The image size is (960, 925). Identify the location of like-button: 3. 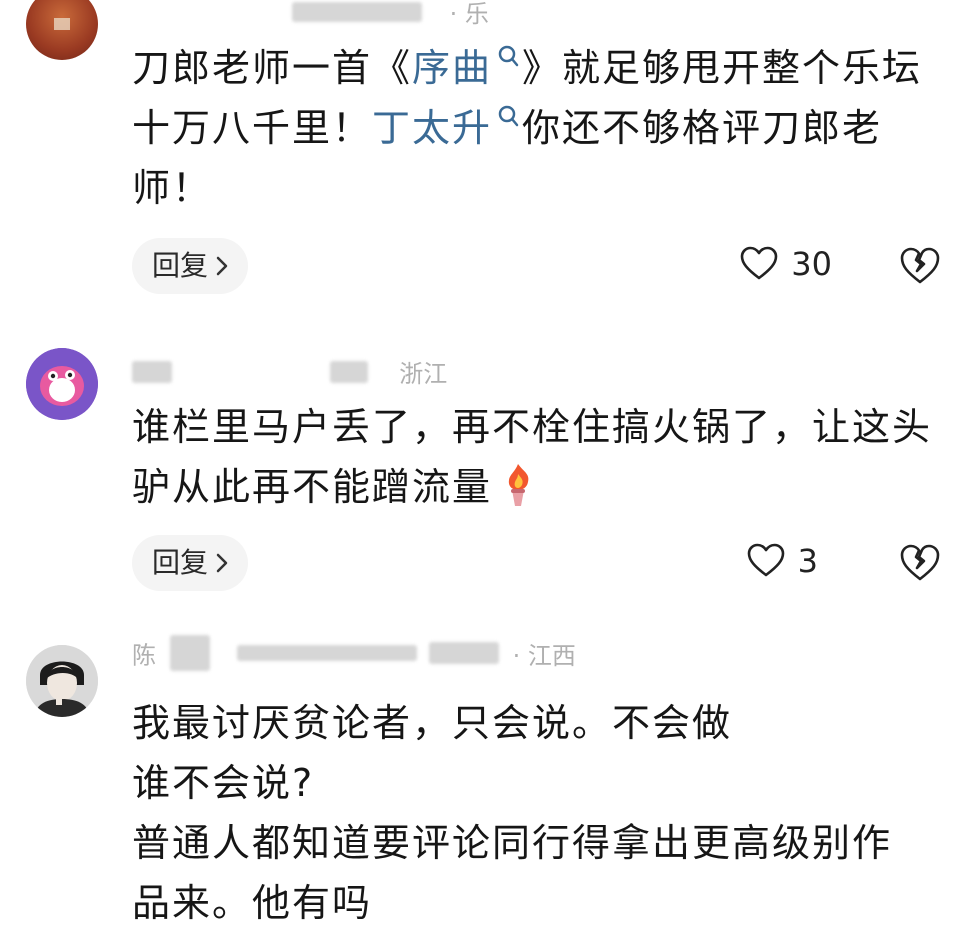
(782, 561).